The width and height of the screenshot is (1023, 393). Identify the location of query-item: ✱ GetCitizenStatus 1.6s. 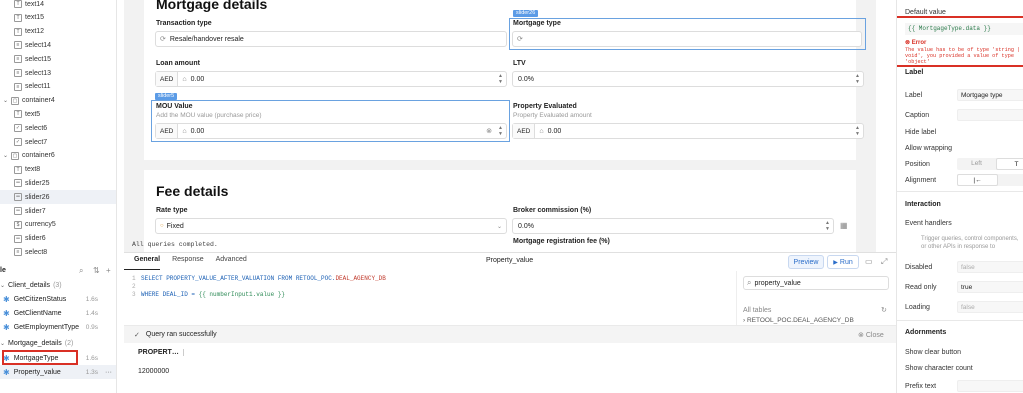
(58, 299).